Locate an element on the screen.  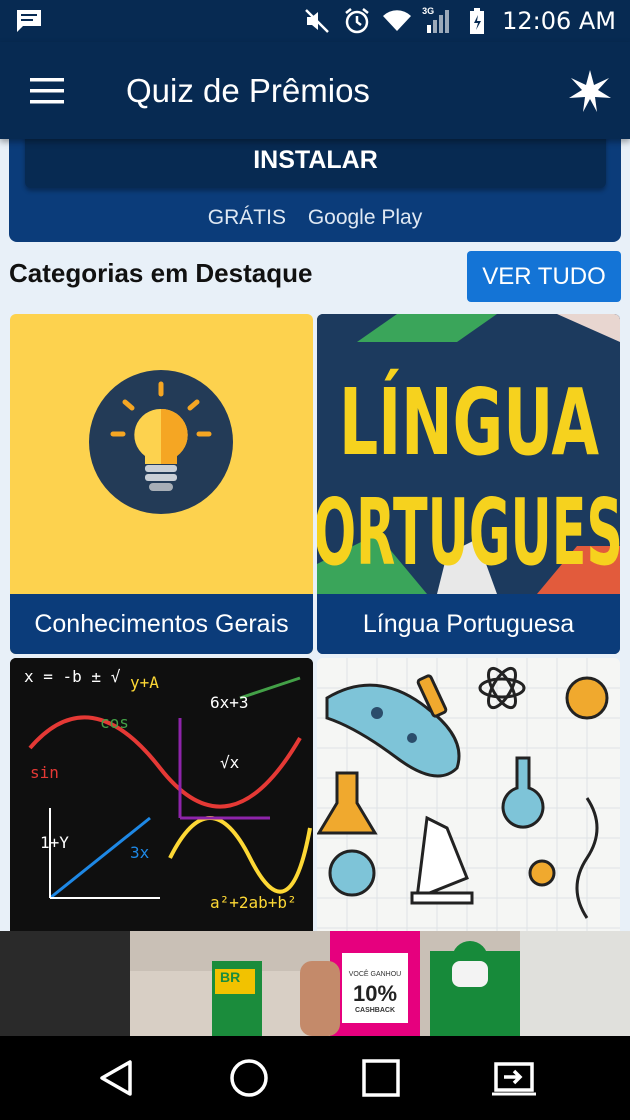
back-button is located at coordinates (116, 1078).